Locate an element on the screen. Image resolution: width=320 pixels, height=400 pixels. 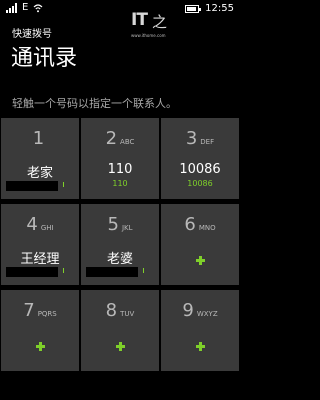
ithome-watermark: IT 之 www.ithome.com is located at coordinates (149, 24).